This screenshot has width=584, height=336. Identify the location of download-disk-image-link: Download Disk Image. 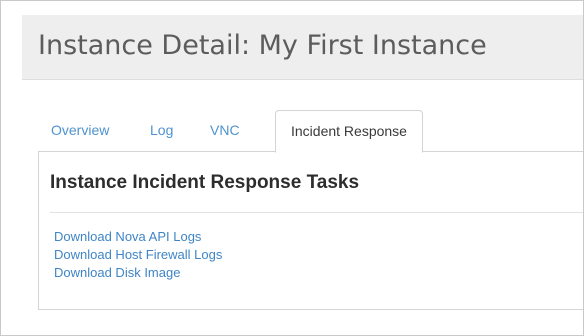
(117, 272).